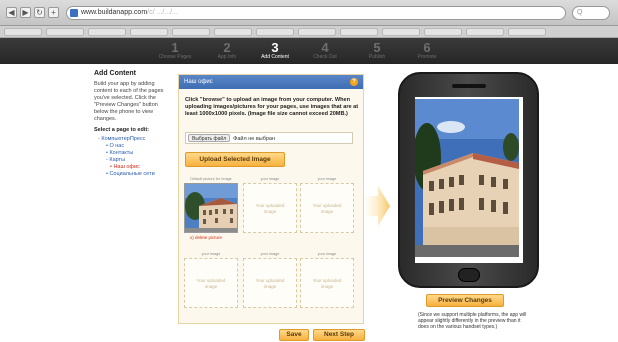  I want to click on address-url: www.buildanapp.com, so click(114, 12).